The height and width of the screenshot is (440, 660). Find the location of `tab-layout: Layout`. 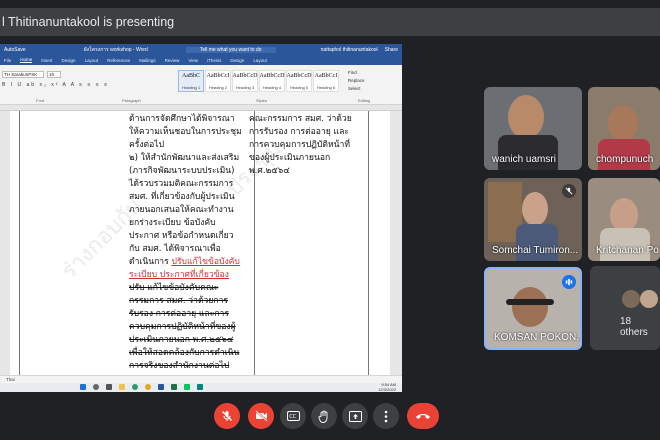

tab-layout: Layout is located at coordinates (92, 60).